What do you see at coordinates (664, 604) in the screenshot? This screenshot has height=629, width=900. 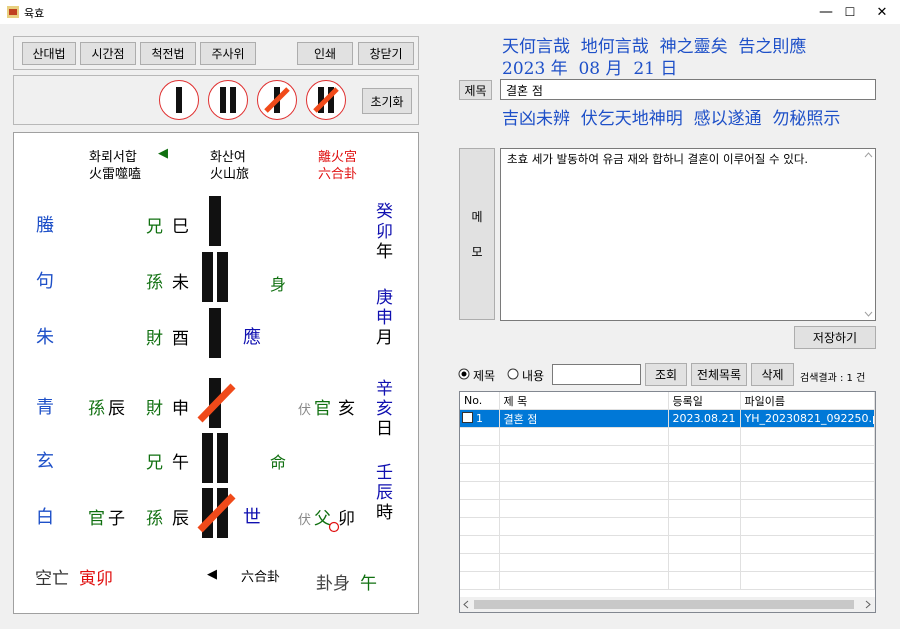 I see `scrollbar-thumb` at bounding box center [664, 604].